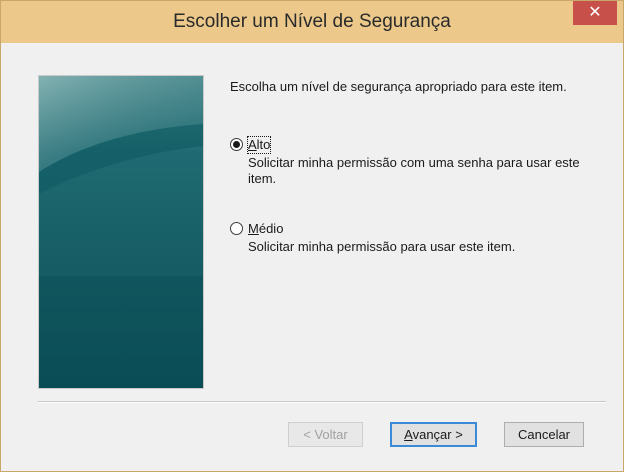  Describe the element at coordinates (263, 144) in the screenshot. I see `option-alto-label-rest: lto` at that location.